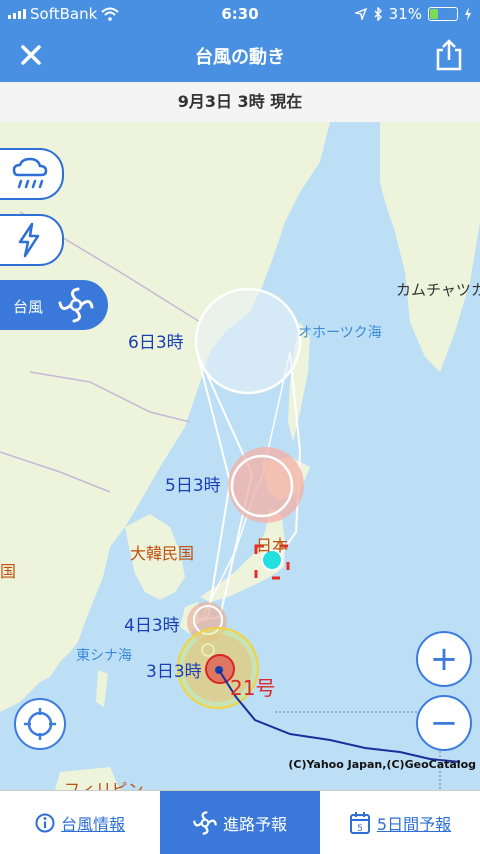 Image resolution: width=480 pixels, height=854 pixels. What do you see at coordinates (414, 824) in the screenshot?
I see `tab-5day-forecast-label: 5日間予報` at bounding box center [414, 824].